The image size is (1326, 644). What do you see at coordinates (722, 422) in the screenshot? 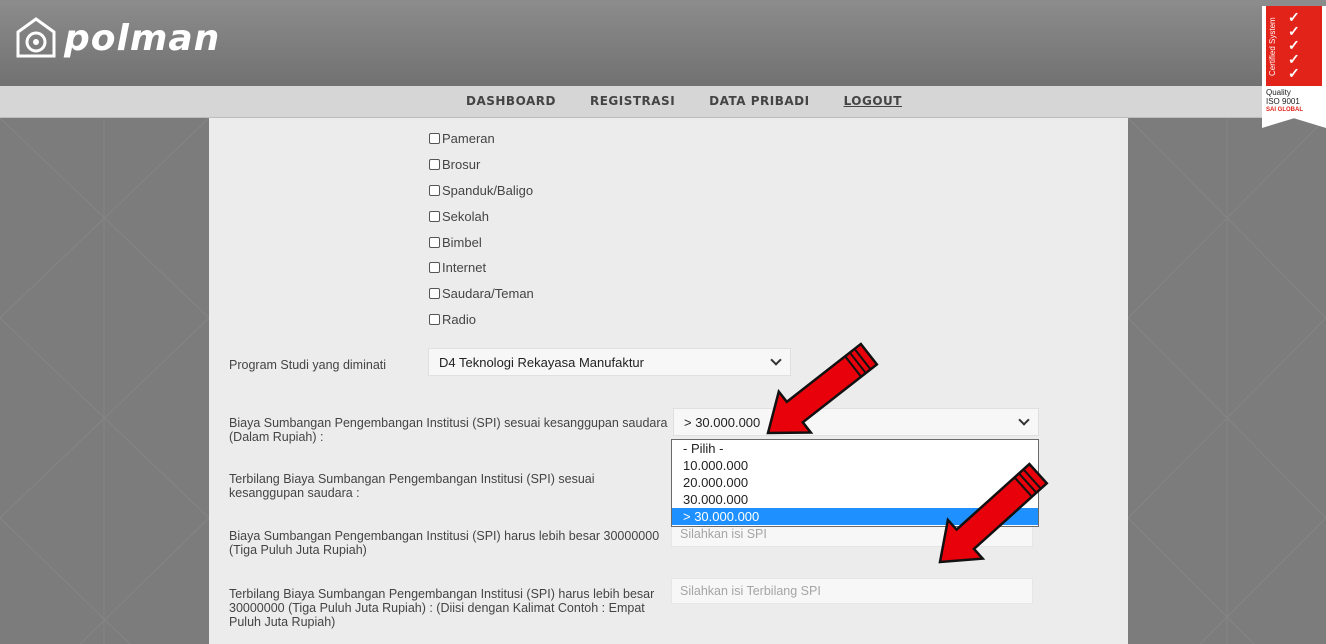
I see `spi-select-value: > 30.000.000` at bounding box center [722, 422].